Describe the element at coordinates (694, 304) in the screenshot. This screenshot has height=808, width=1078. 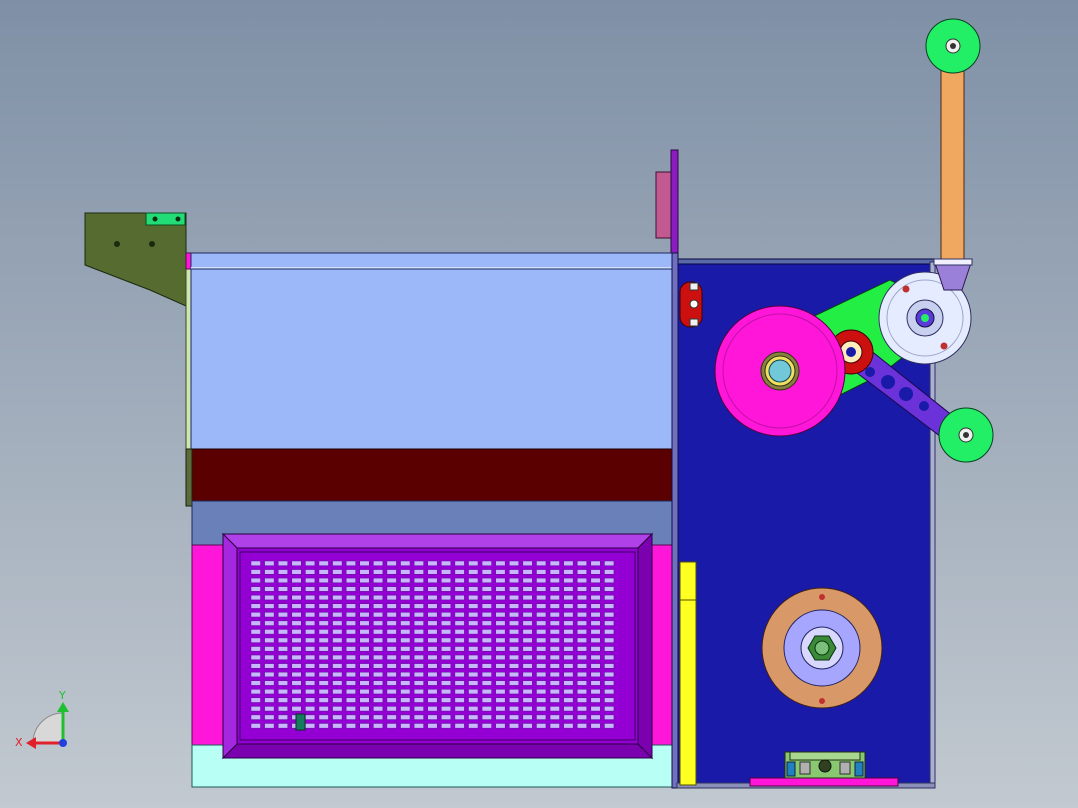
I see `knob-center` at that location.